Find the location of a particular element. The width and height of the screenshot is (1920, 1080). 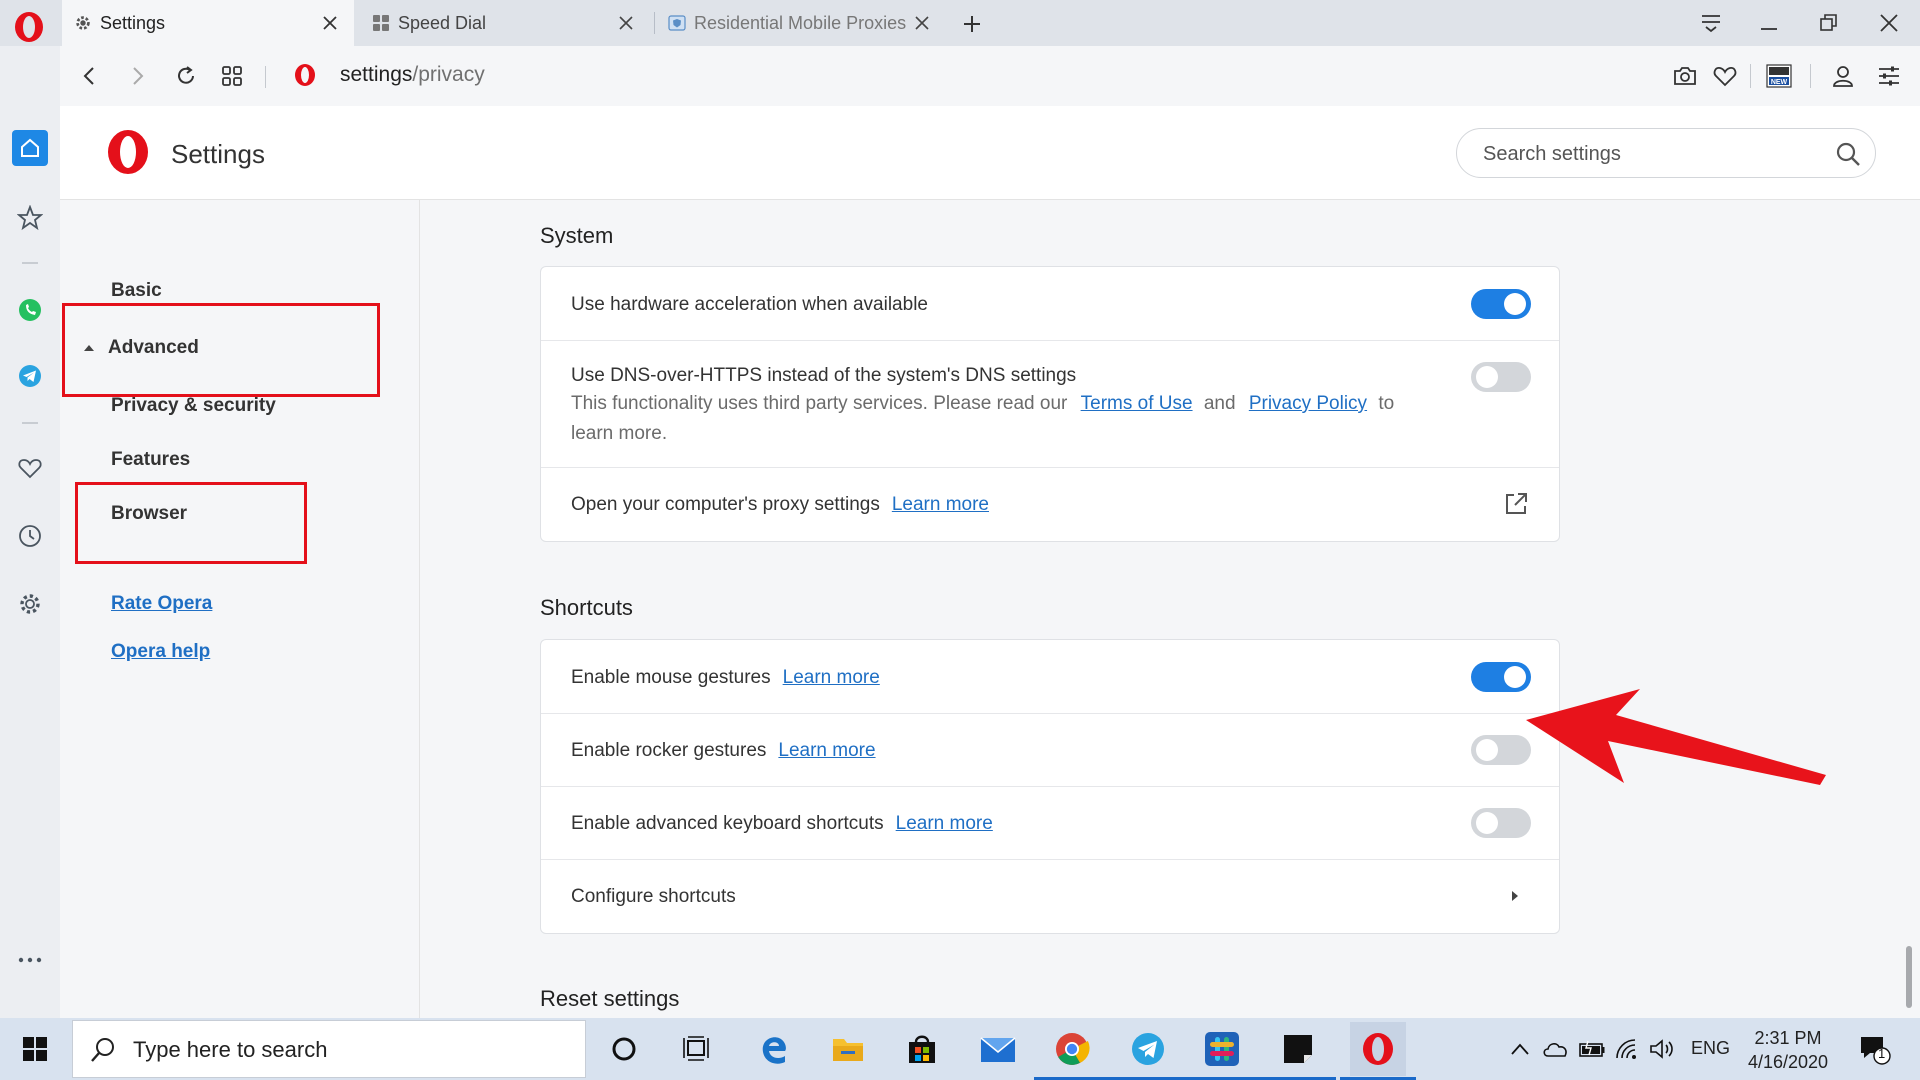

slack-button is located at coordinates (1222, 1053).